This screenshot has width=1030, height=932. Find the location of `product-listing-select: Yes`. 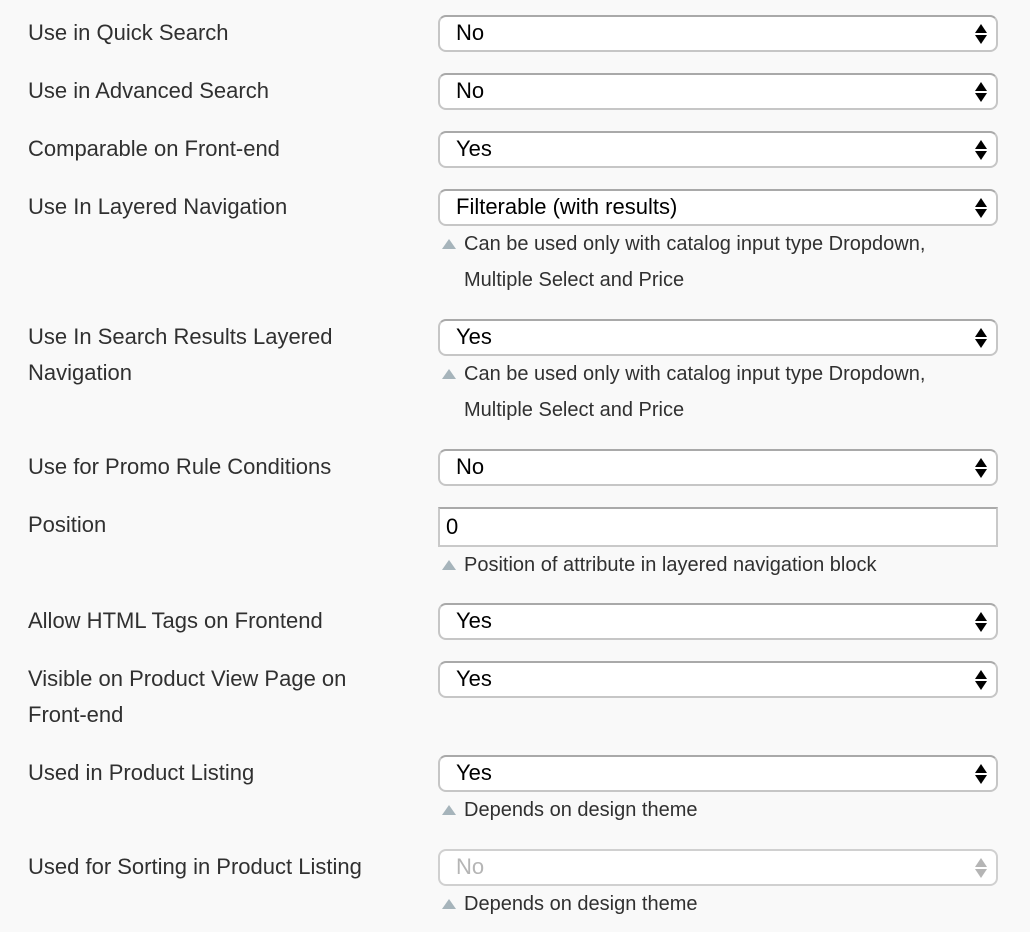

product-listing-select: Yes is located at coordinates (718, 773).